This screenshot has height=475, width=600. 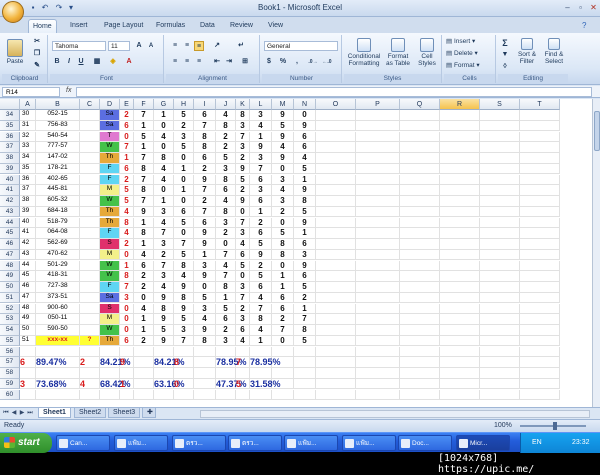 I want to click on cell-digit: 8, so click(x=305, y=330).